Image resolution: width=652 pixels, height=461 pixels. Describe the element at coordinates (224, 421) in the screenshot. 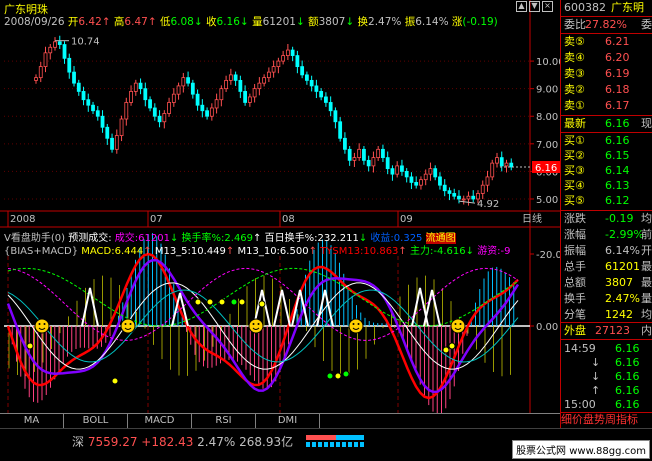

I see `tab-rsi: RSI` at that location.